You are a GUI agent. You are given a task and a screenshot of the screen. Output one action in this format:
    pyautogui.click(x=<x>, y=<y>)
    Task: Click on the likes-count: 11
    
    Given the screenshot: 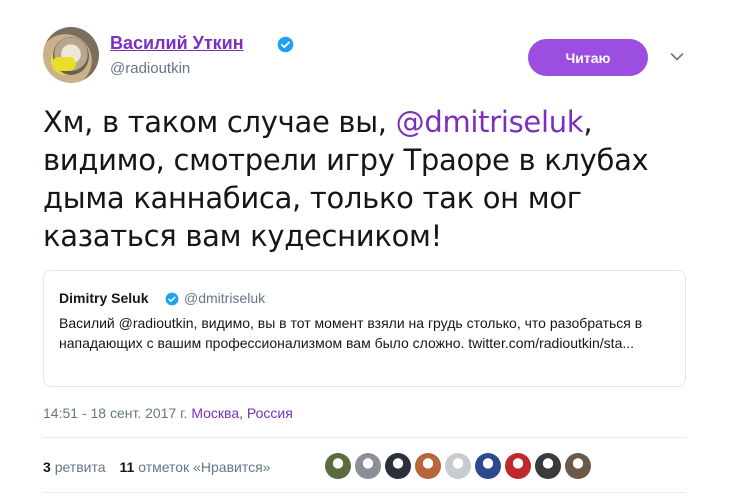 What is the action you would take?
    pyautogui.click(x=127, y=467)
    